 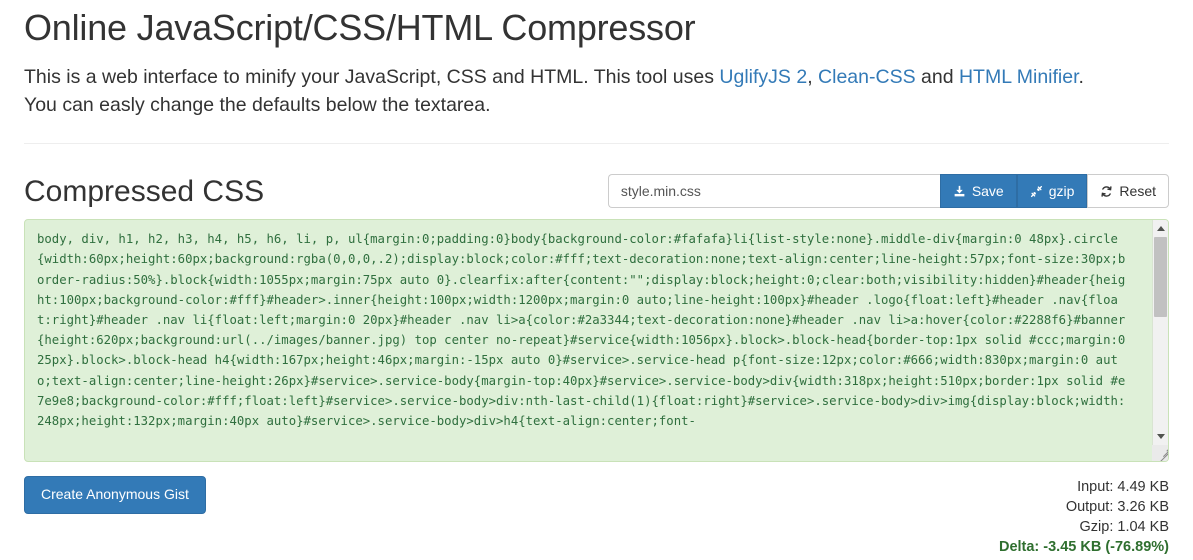 I want to click on scrollbar-thumb, so click(x=1160, y=277).